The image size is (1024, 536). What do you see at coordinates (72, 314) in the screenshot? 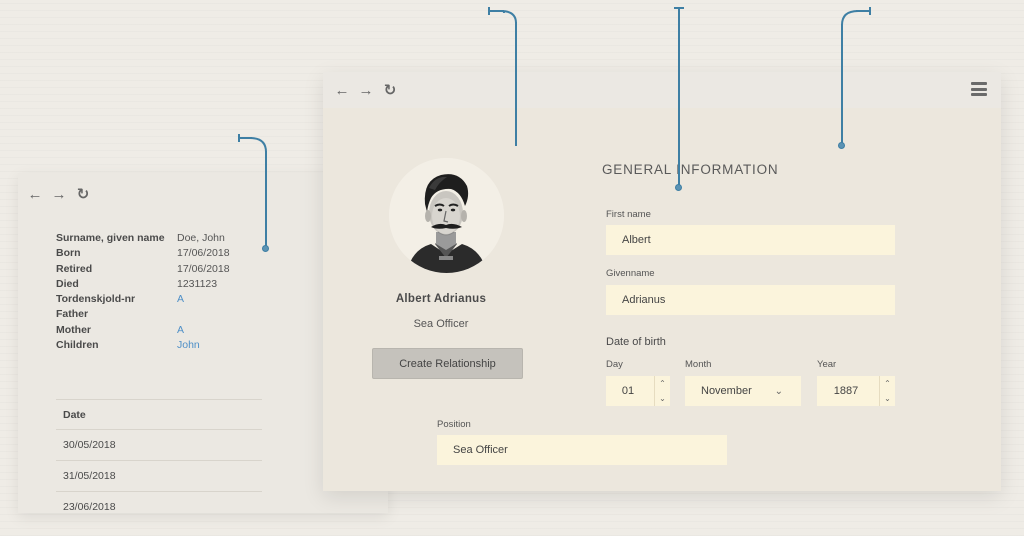
I see `detail-label: Father` at bounding box center [72, 314].